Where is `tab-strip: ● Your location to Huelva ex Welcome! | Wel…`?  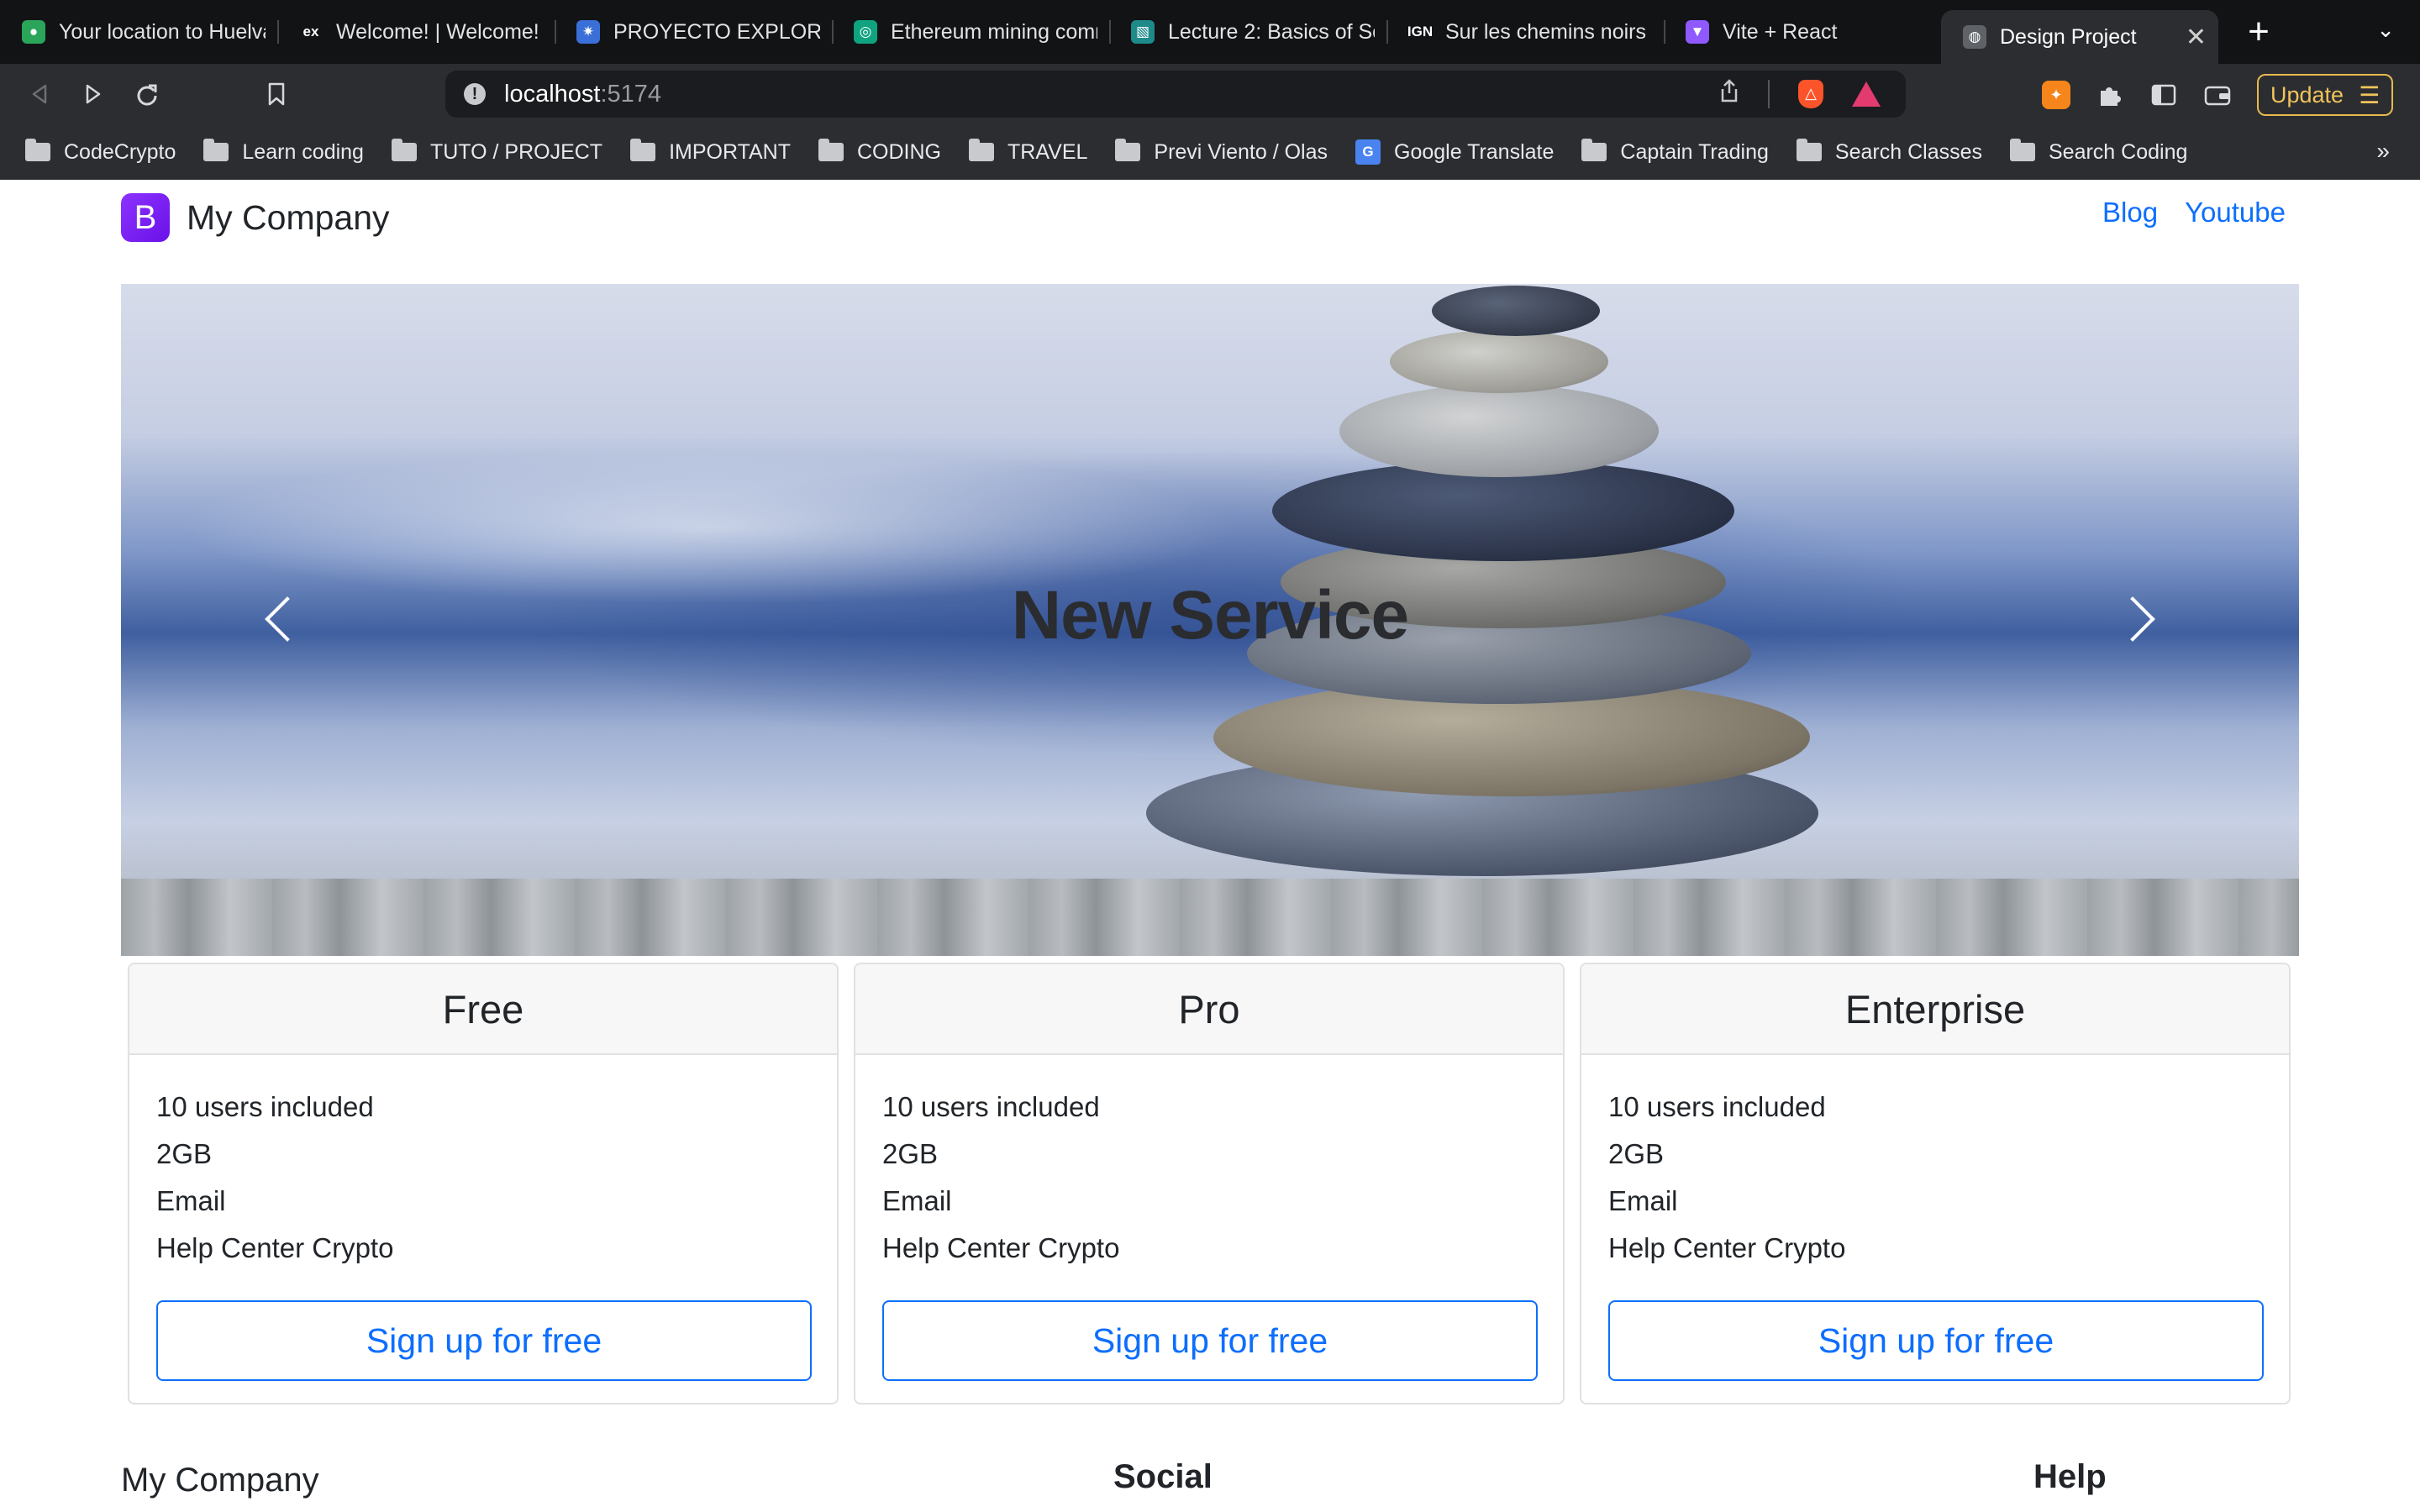
tab-strip: ● Your location to Huelva ex Welcome! | Wel… is located at coordinates (1109, 32).